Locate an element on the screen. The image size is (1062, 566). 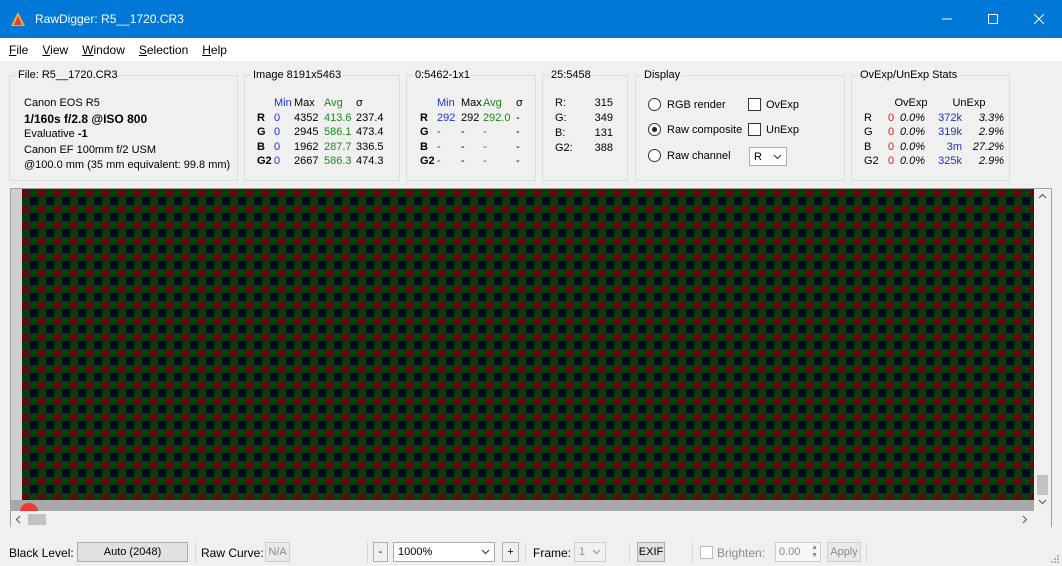
zoom-select: 1000% is located at coordinates (444, 552).